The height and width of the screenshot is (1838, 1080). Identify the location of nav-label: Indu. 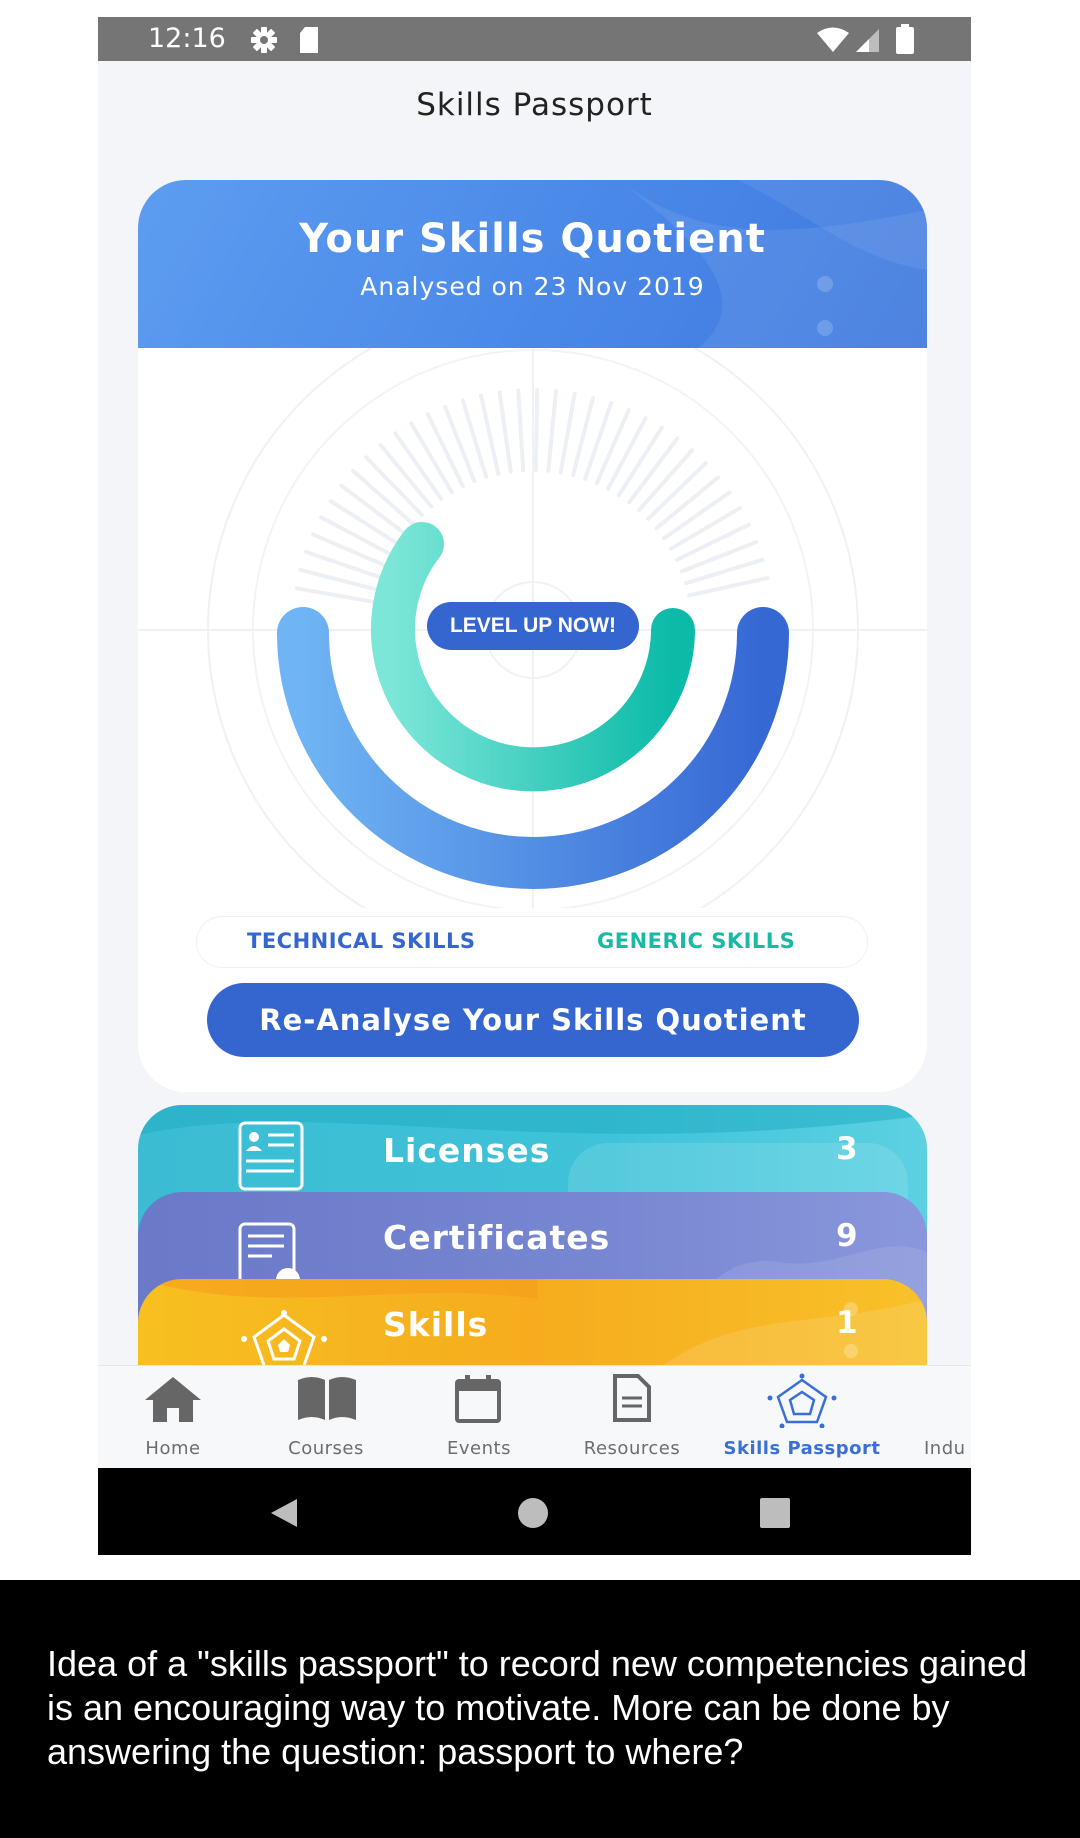
(945, 1448).